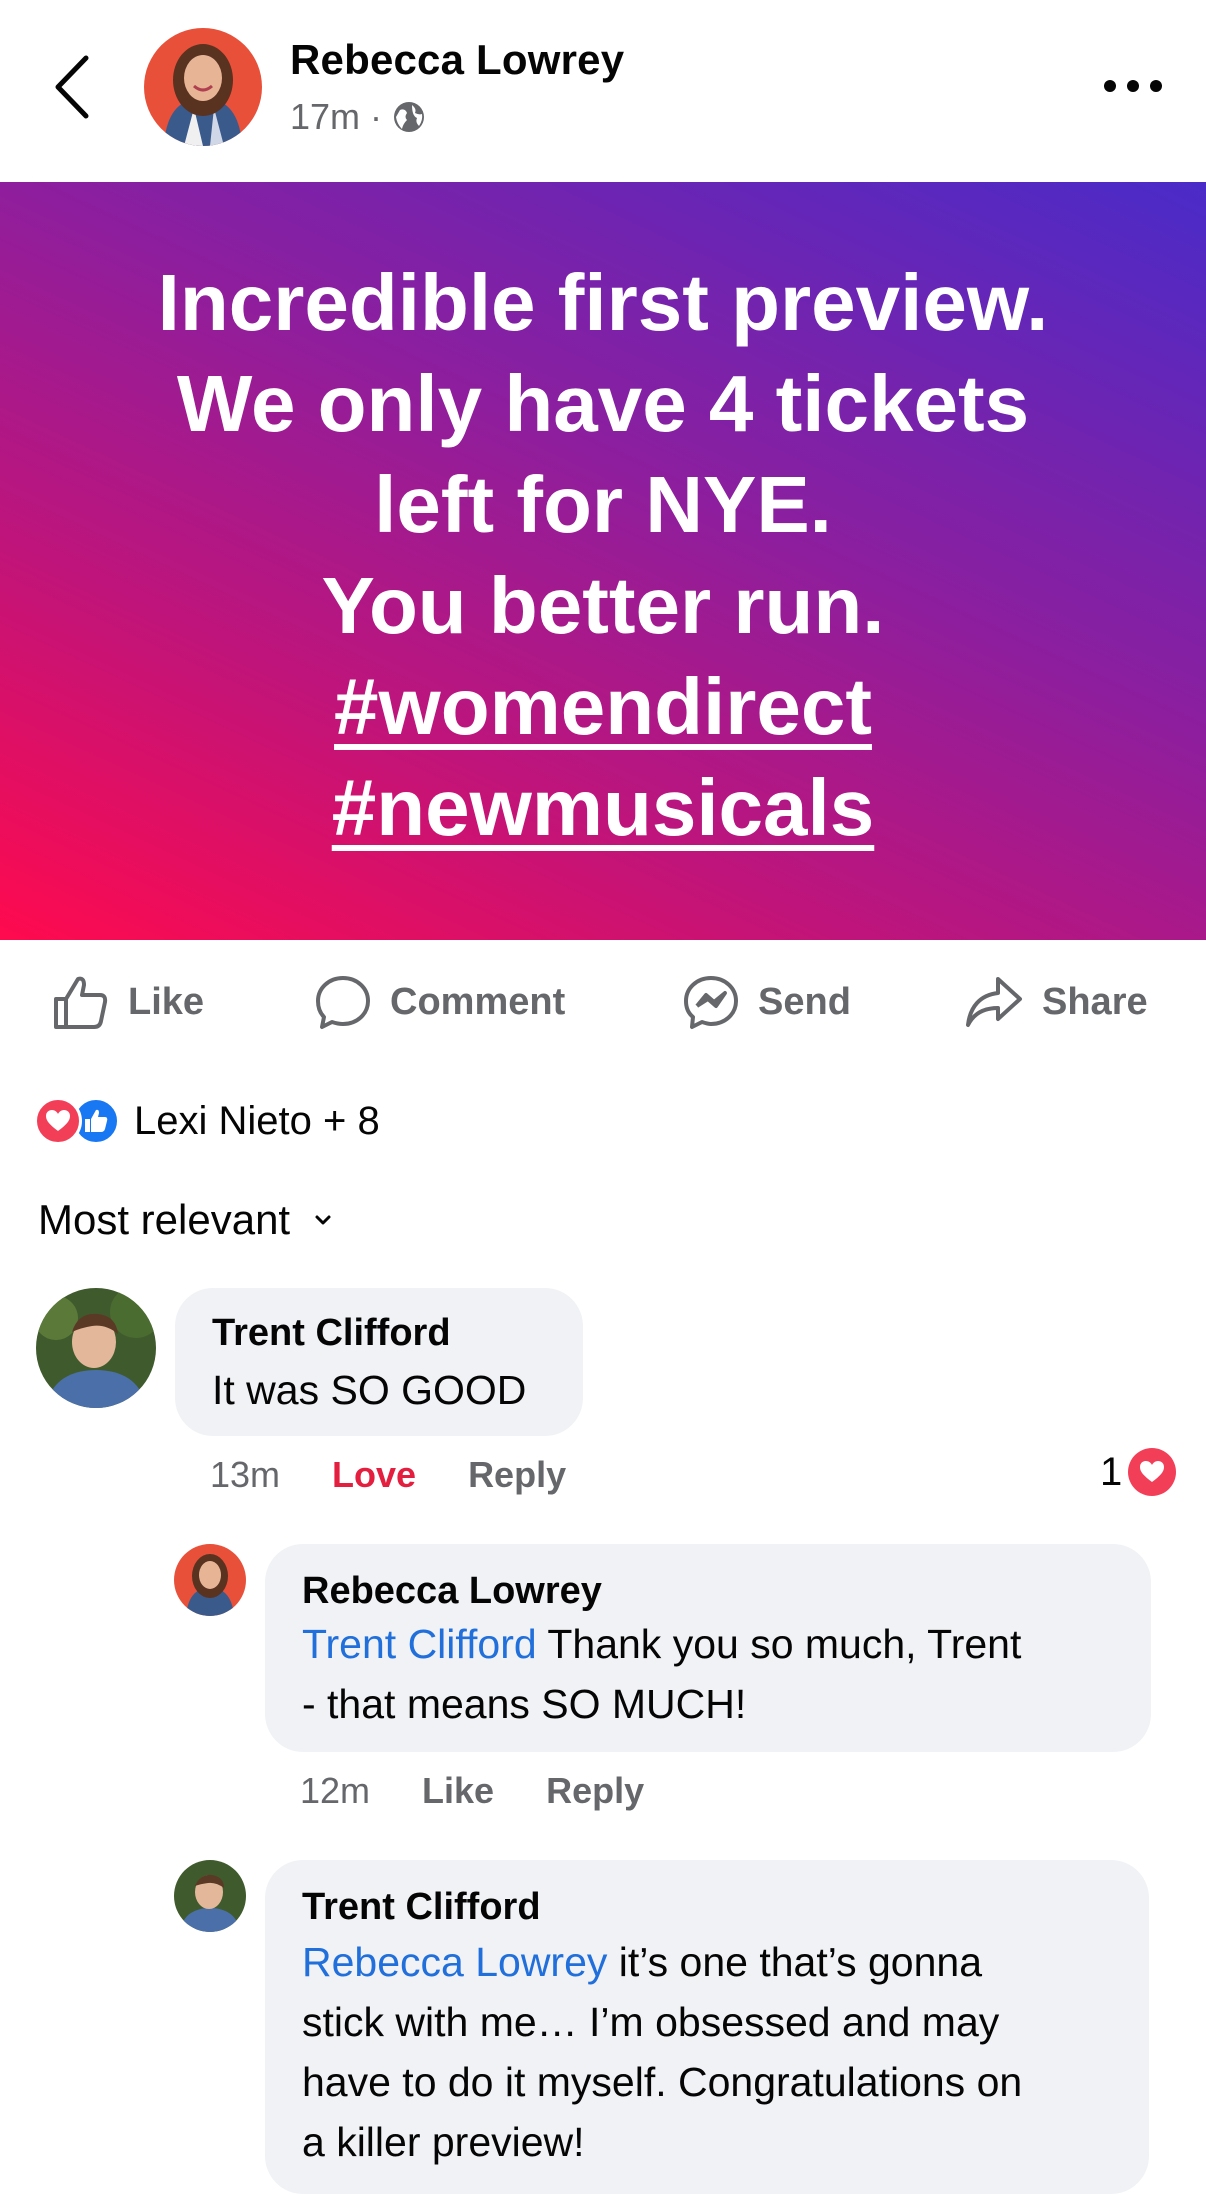  What do you see at coordinates (603, 91) in the screenshot?
I see `post-header: Rebecca Lowrey 17m ·` at bounding box center [603, 91].